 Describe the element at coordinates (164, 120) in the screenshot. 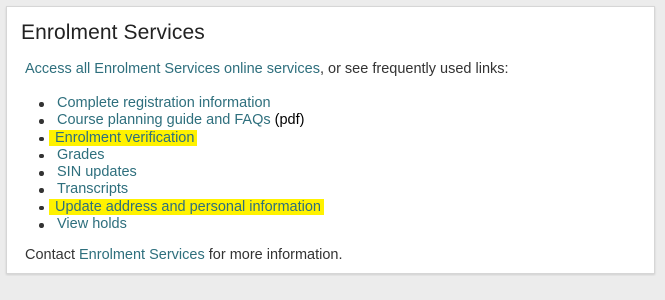

I see `course-planning-guide-link: Course planning guide and FAQs` at that location.